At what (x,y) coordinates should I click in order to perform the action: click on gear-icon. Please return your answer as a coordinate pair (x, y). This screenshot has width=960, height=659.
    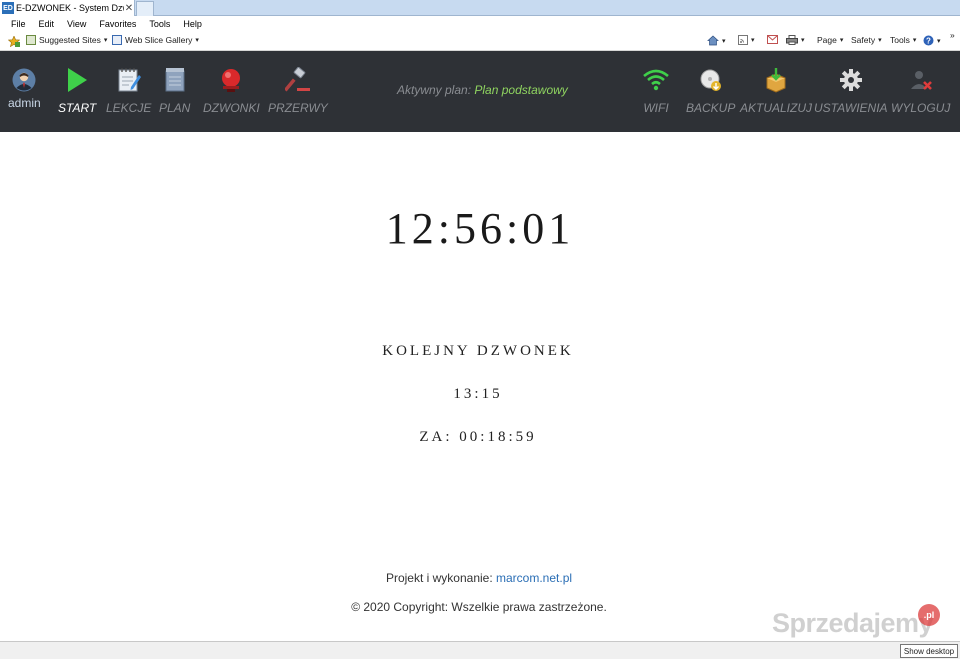
    Looking at the image, I should click on (850, 80).